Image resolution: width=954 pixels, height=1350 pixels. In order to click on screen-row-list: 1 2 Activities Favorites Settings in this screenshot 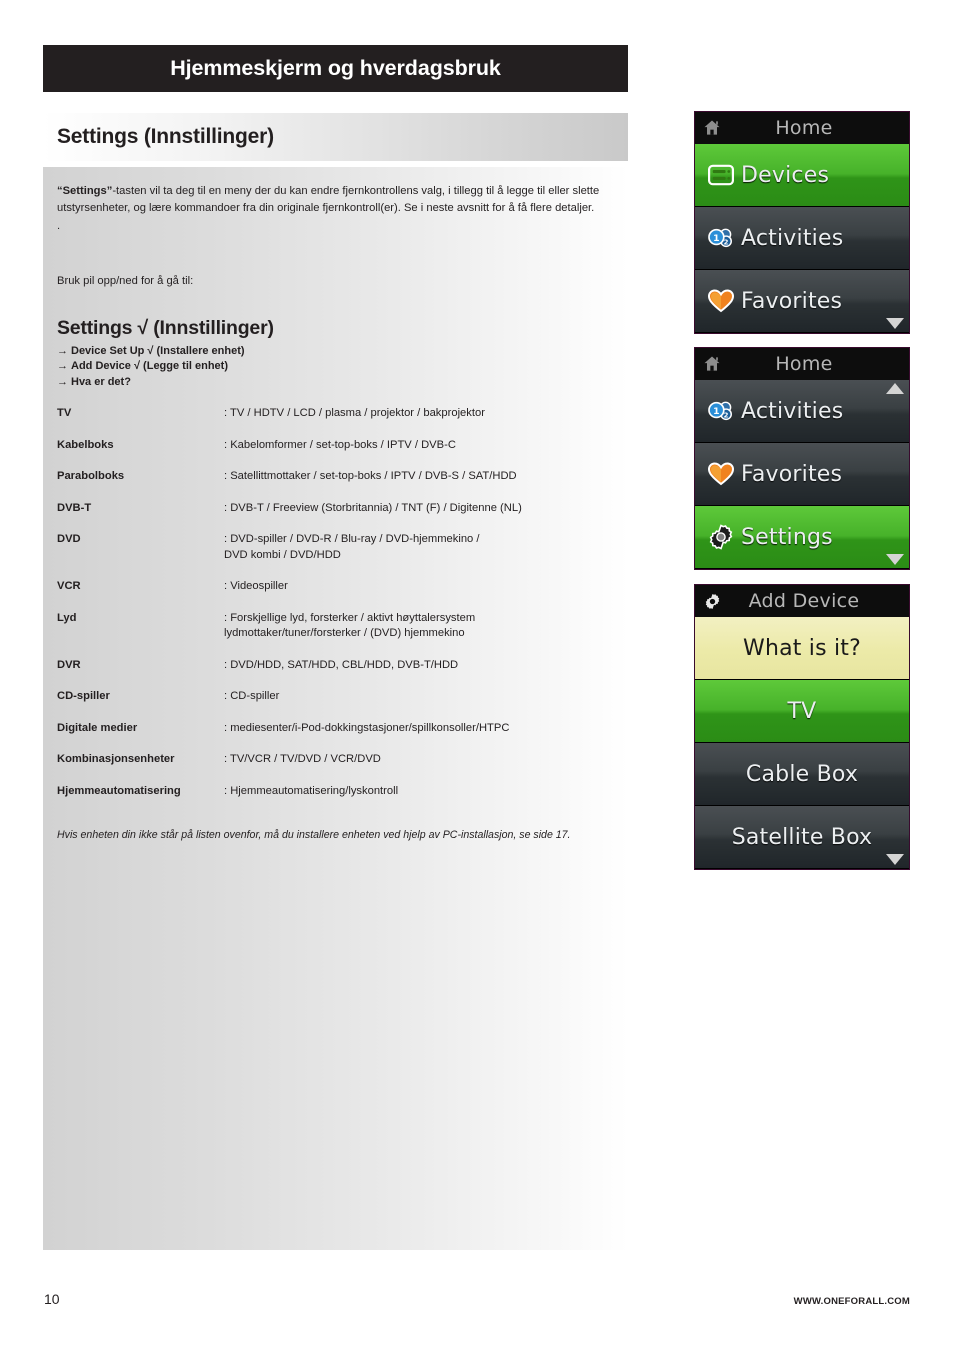, I will do `click(802, 474)`.